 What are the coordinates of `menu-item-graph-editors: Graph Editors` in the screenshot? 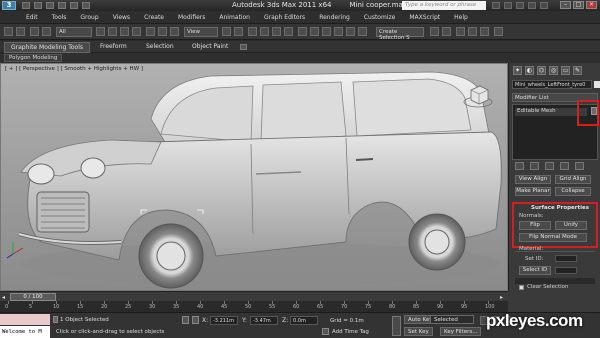 It's located at (284, 17).